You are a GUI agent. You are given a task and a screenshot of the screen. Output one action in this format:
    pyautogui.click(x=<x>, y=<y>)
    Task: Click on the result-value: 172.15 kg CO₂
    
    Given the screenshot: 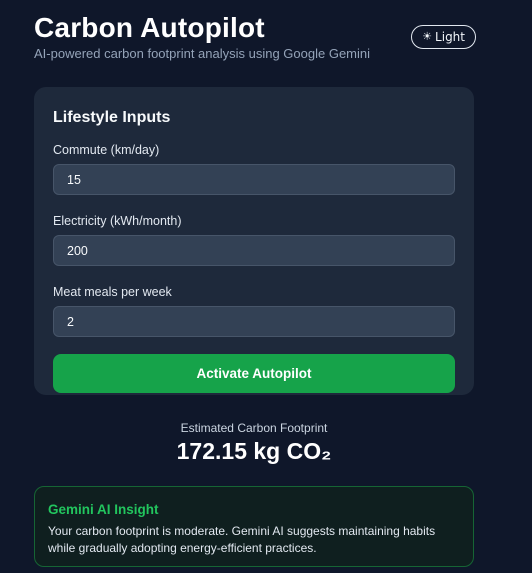 What is the action you would take?
    pyautogui.click(x=254, y=451)
    